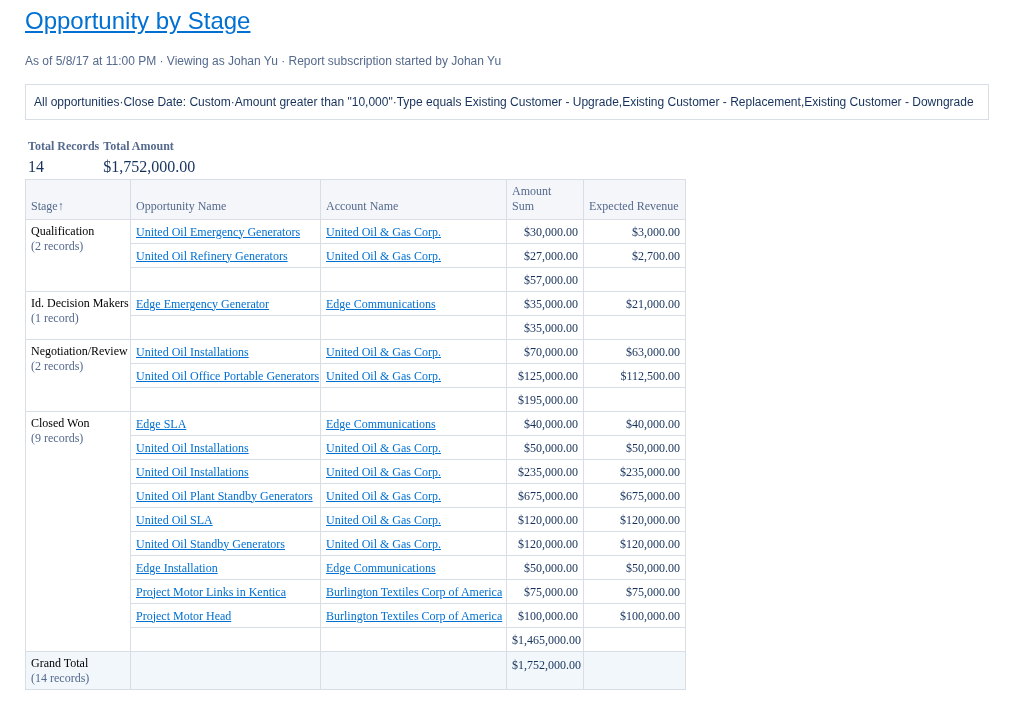 This screenshot has height=702, width=1014. Describe the element at coordinates (650, 615) in the screenshot. I see `revenue-value: $100,000.00` at that location.